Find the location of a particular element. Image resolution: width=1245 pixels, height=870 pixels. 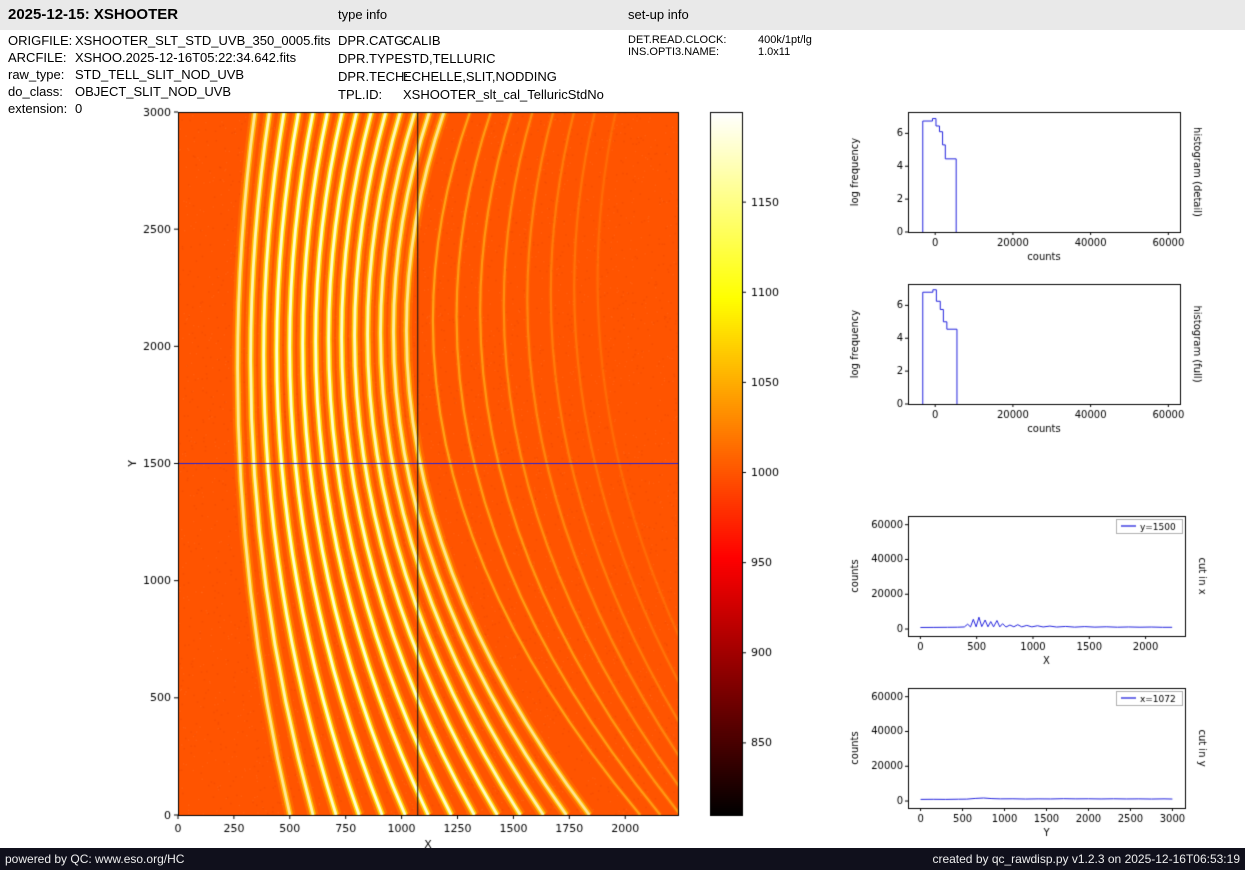

meta-value: XSHOOTER_slt_cal_TelluricStdNo is located at coordinates (503, 94).